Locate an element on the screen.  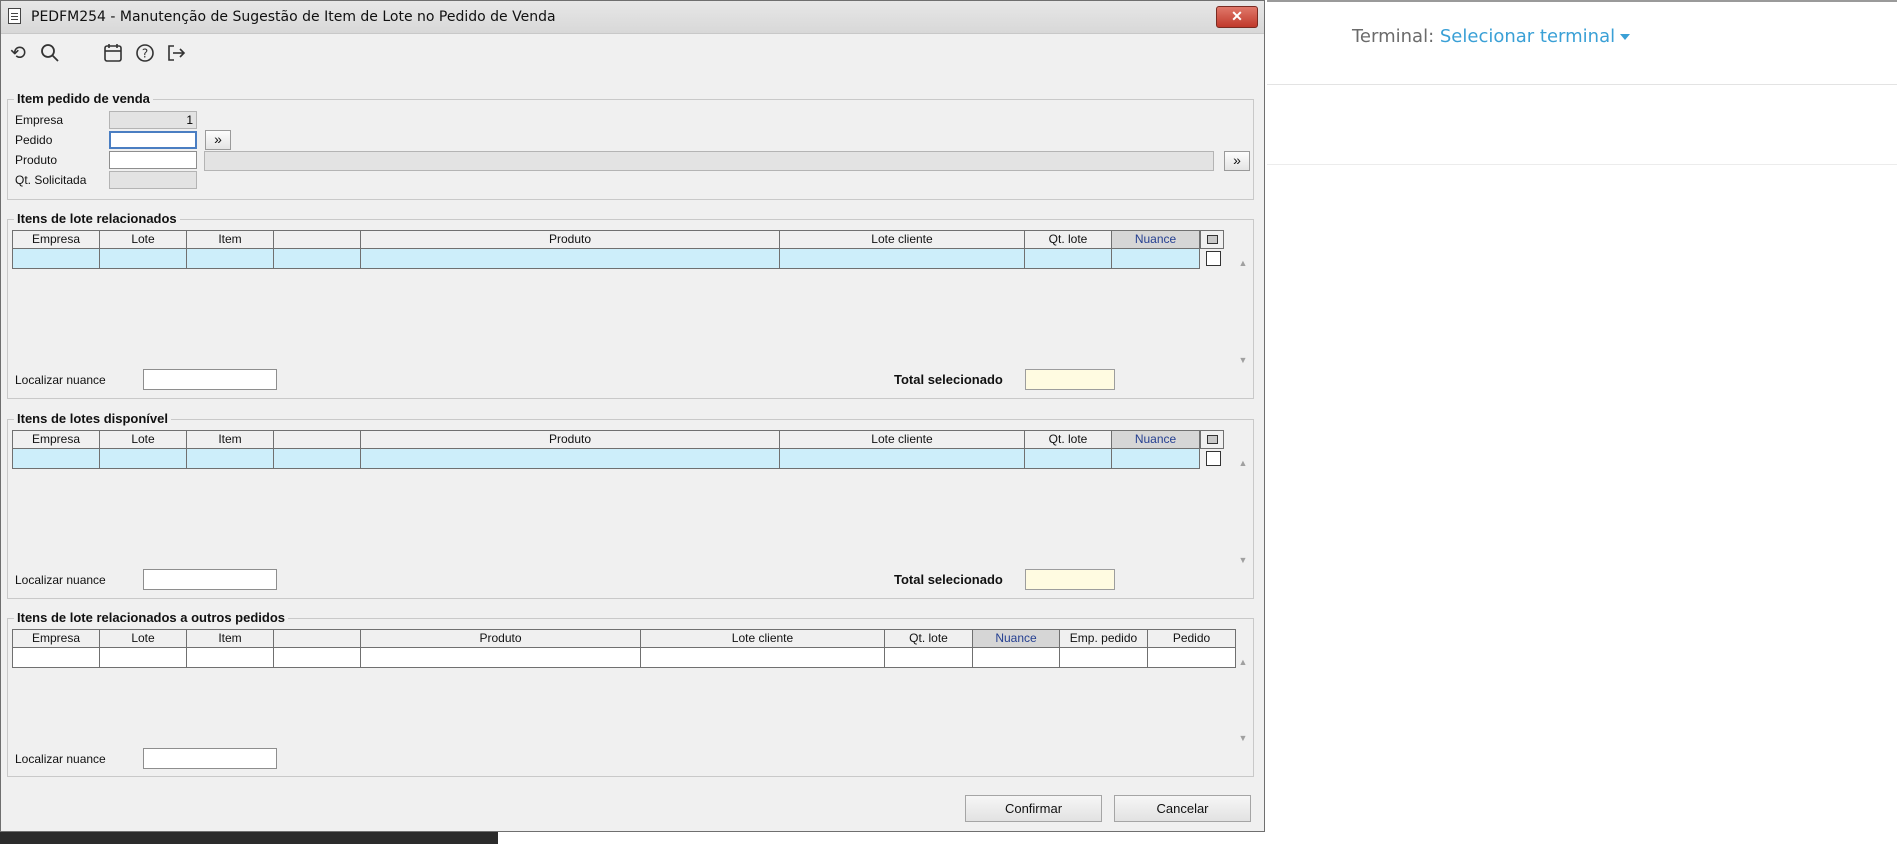
group-title: Item pedido de venda is located at coordinates (83, 98).